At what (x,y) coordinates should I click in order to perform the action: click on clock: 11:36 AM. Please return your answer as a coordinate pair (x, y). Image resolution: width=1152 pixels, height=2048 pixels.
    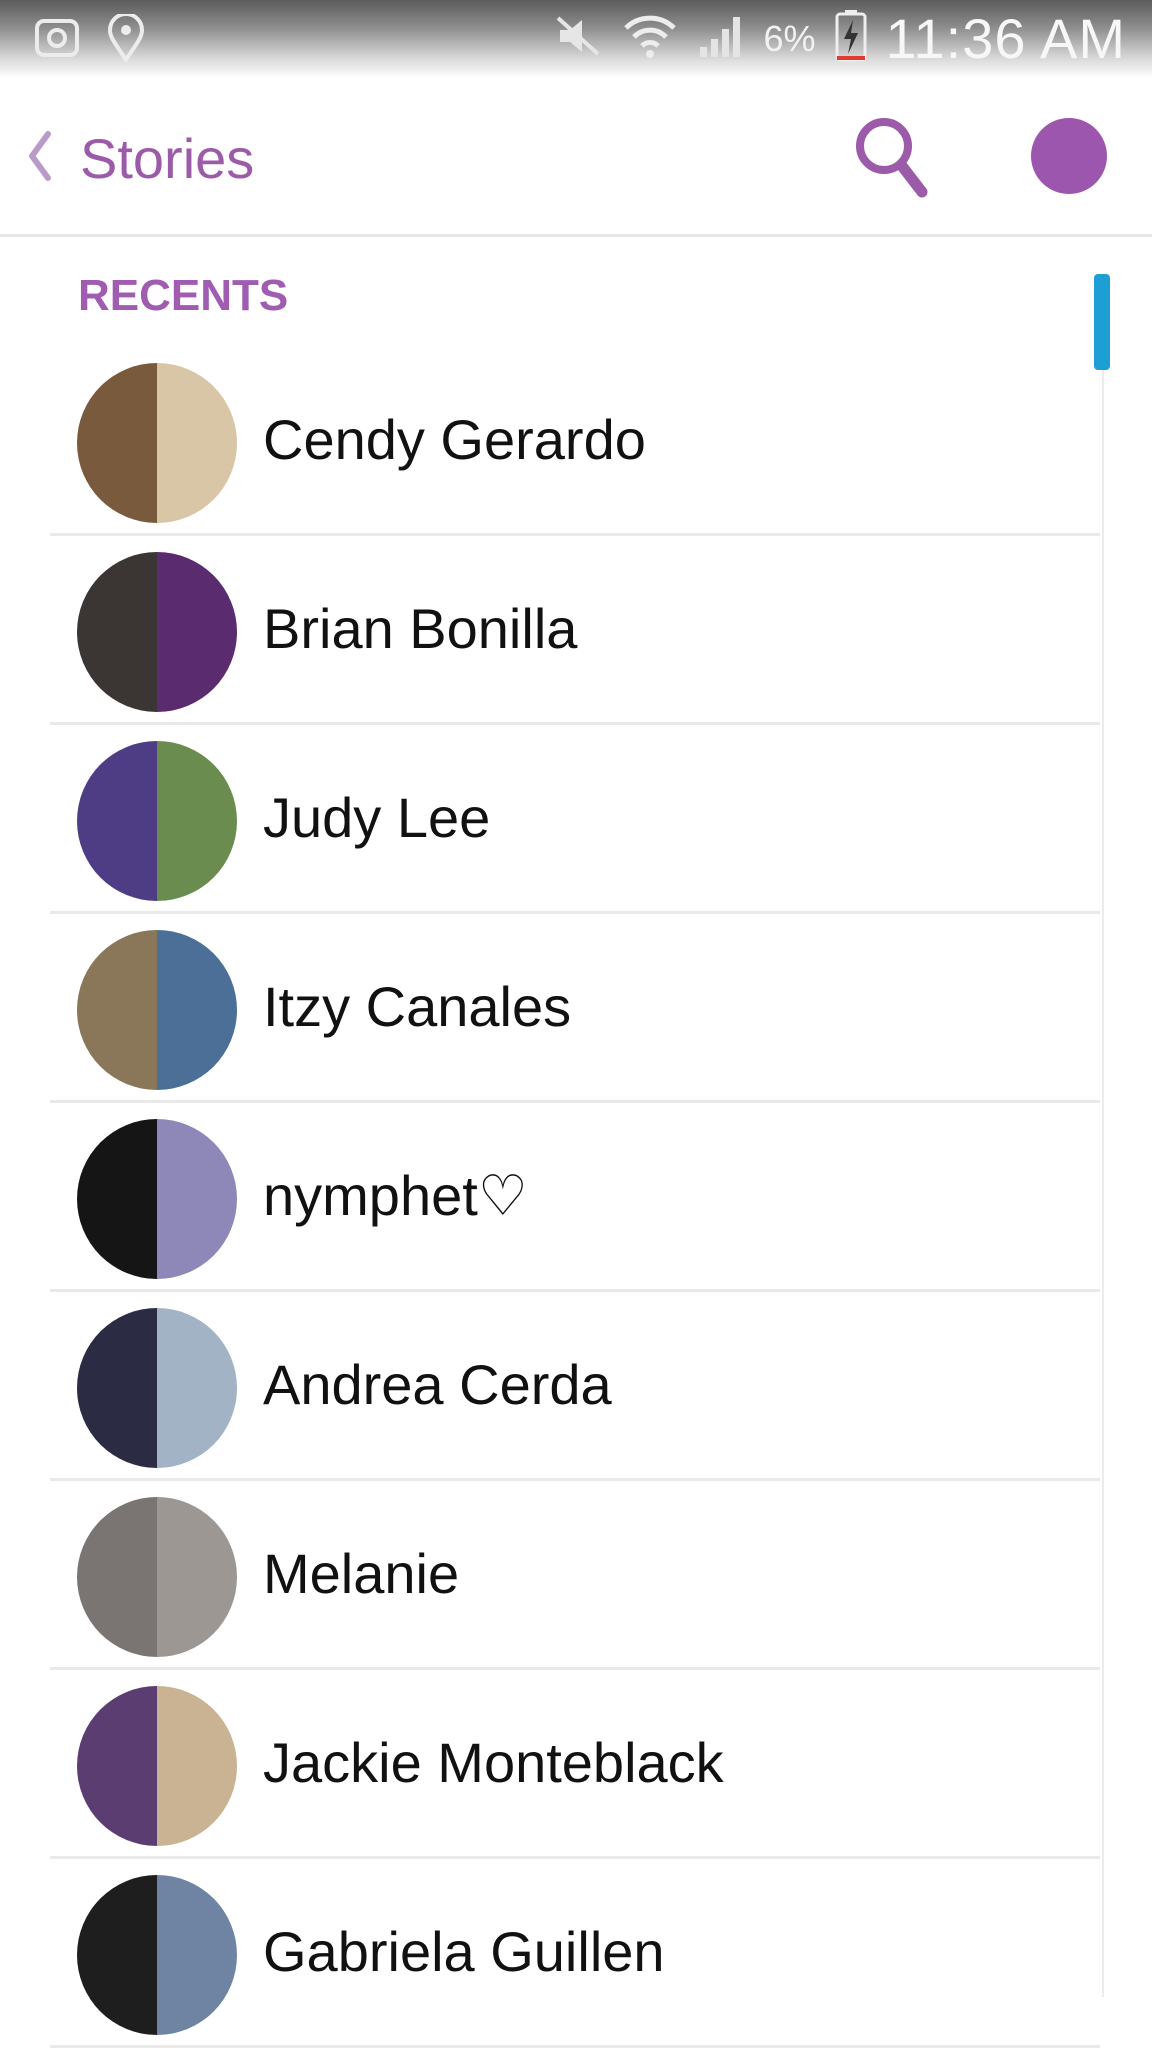
    Looking at the image, I should click on (1005, 38).